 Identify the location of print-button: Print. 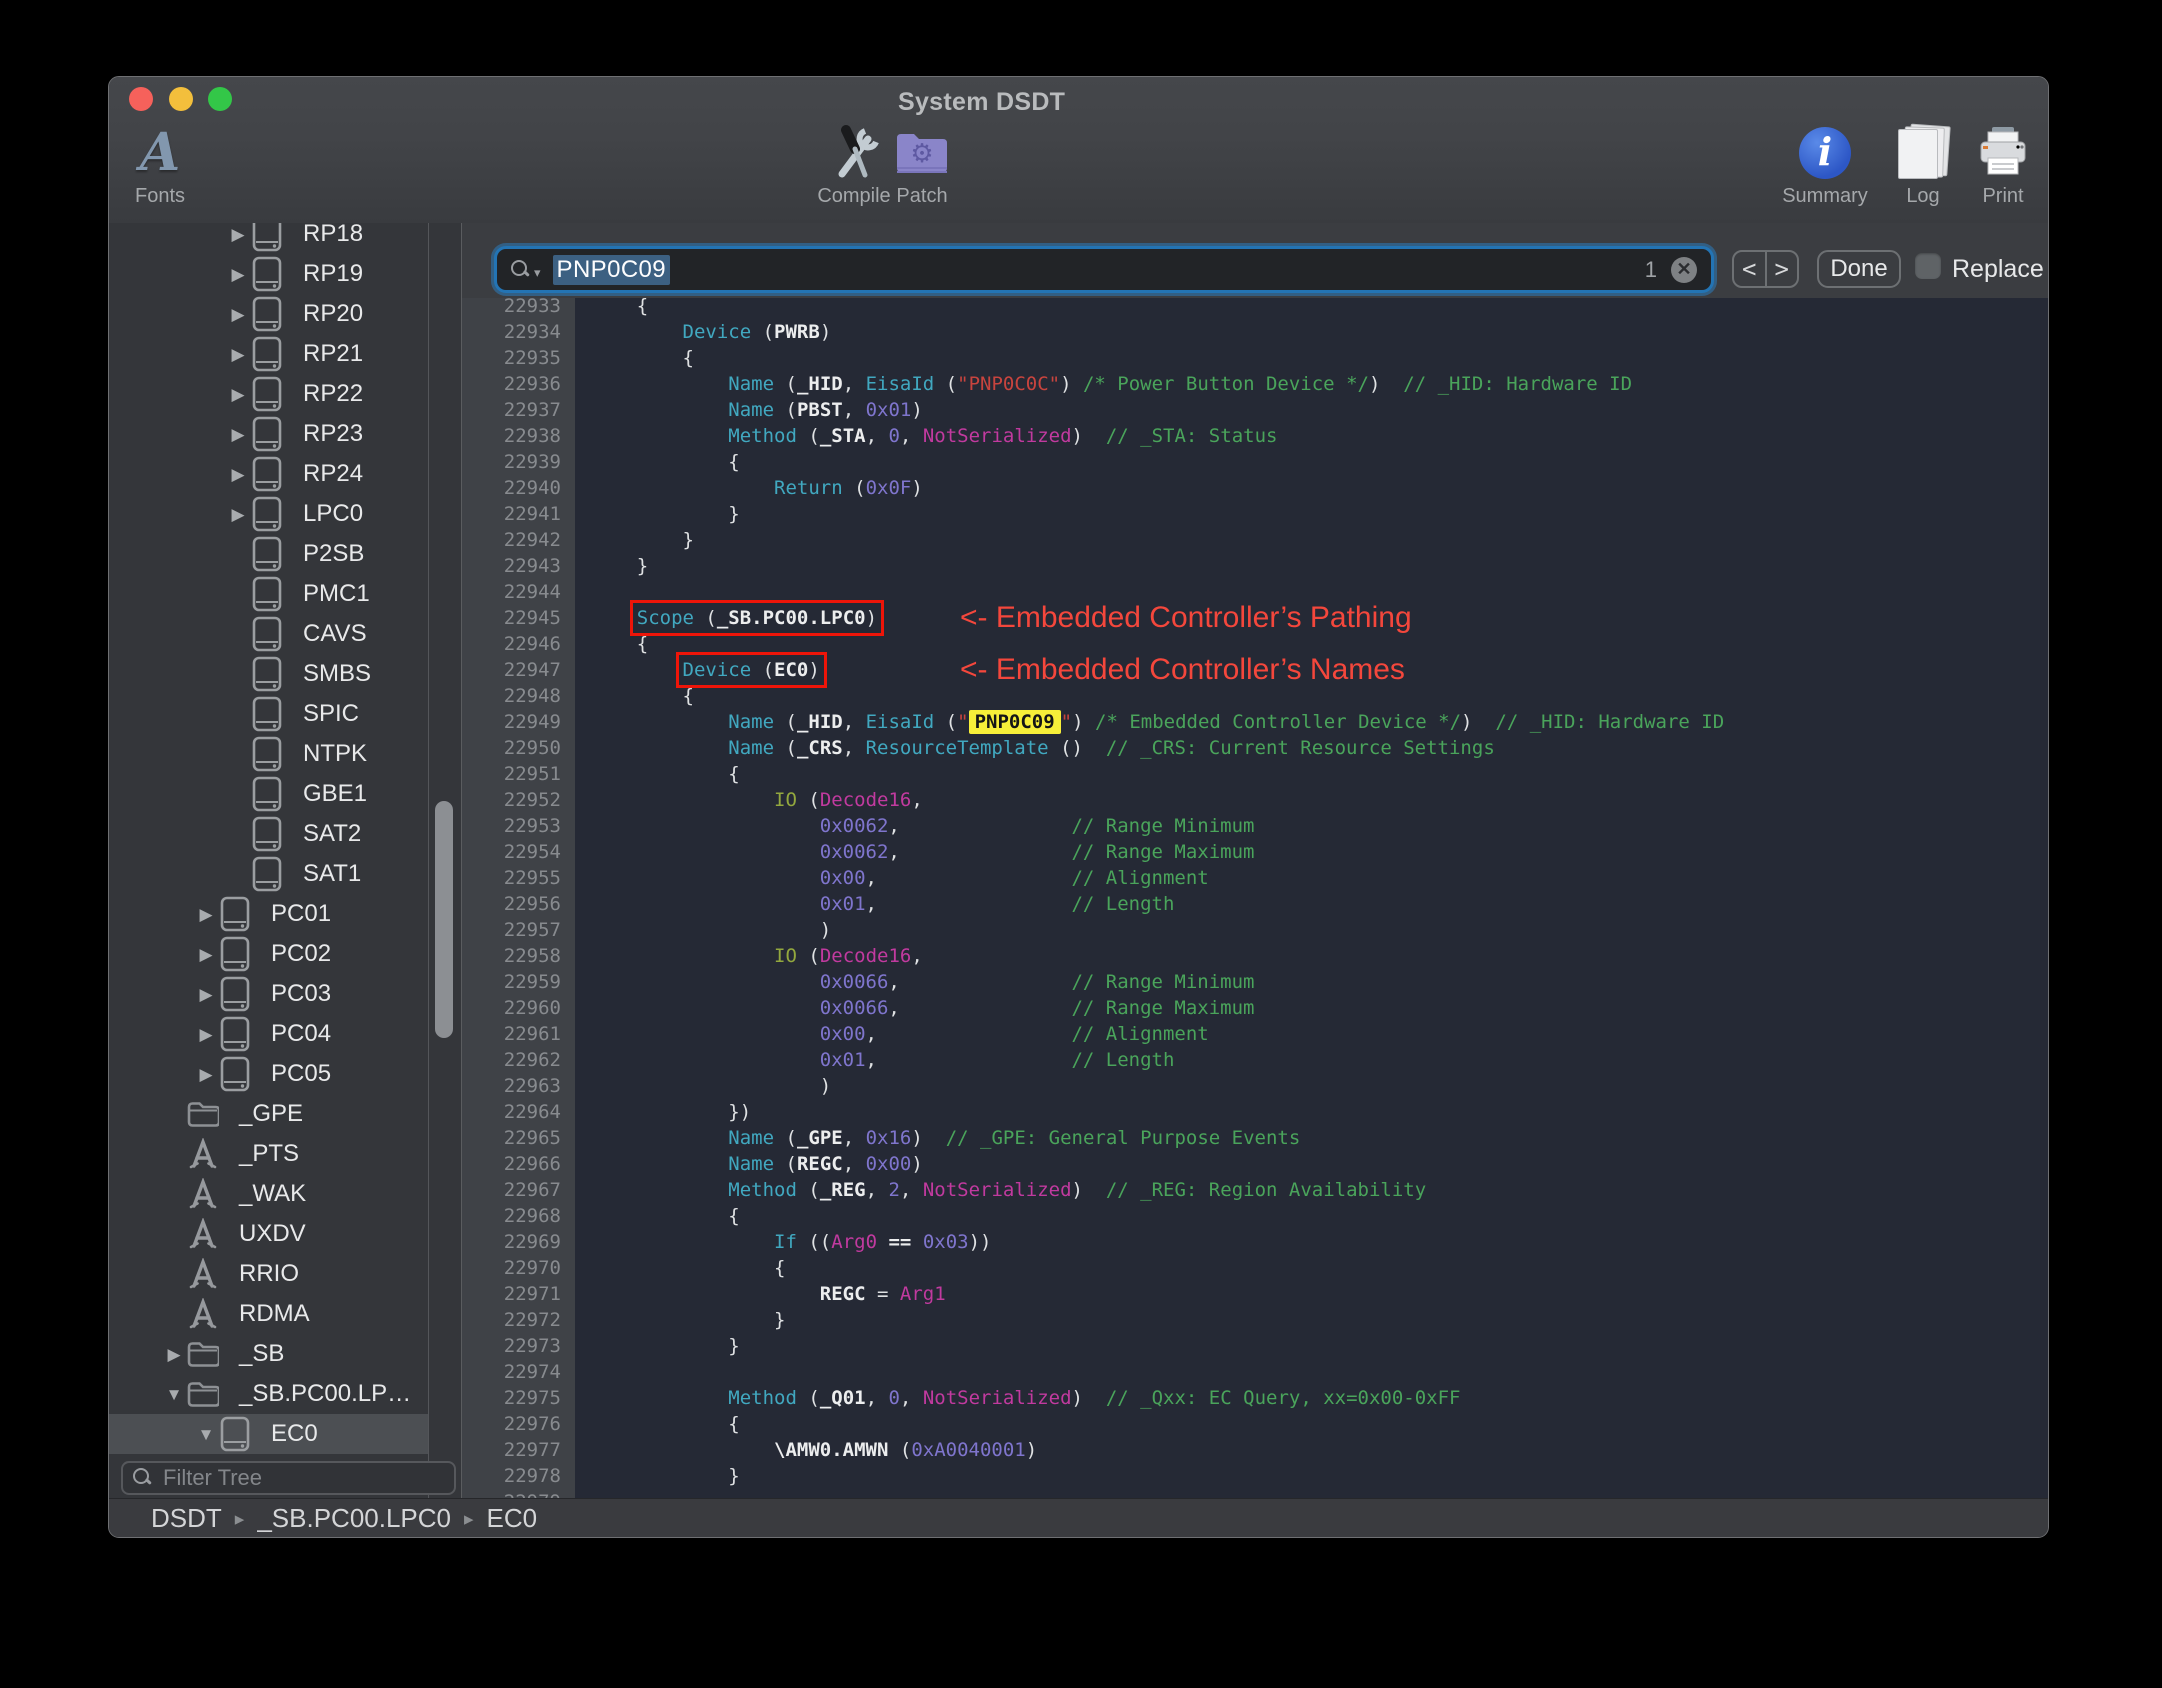
(2003, 173).